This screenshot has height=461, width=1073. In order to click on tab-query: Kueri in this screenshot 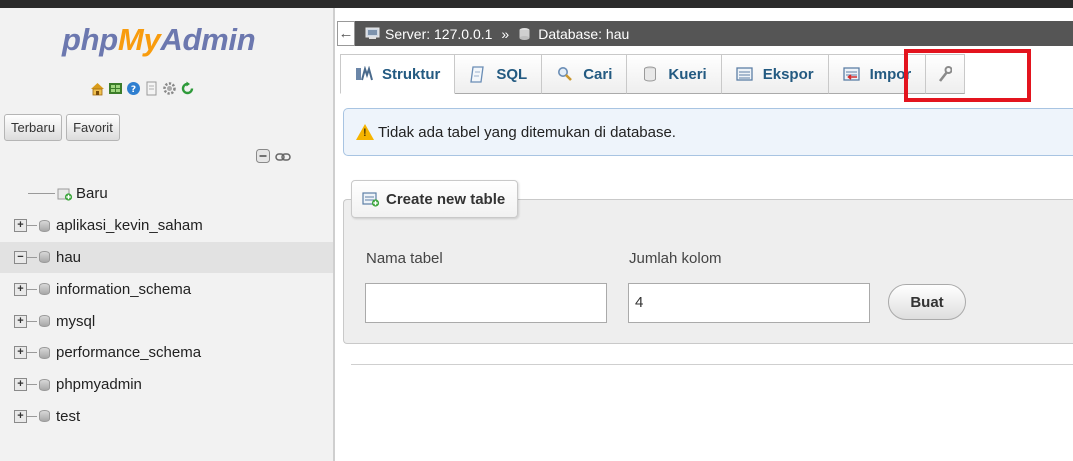, I will do `click(674, 74)`.